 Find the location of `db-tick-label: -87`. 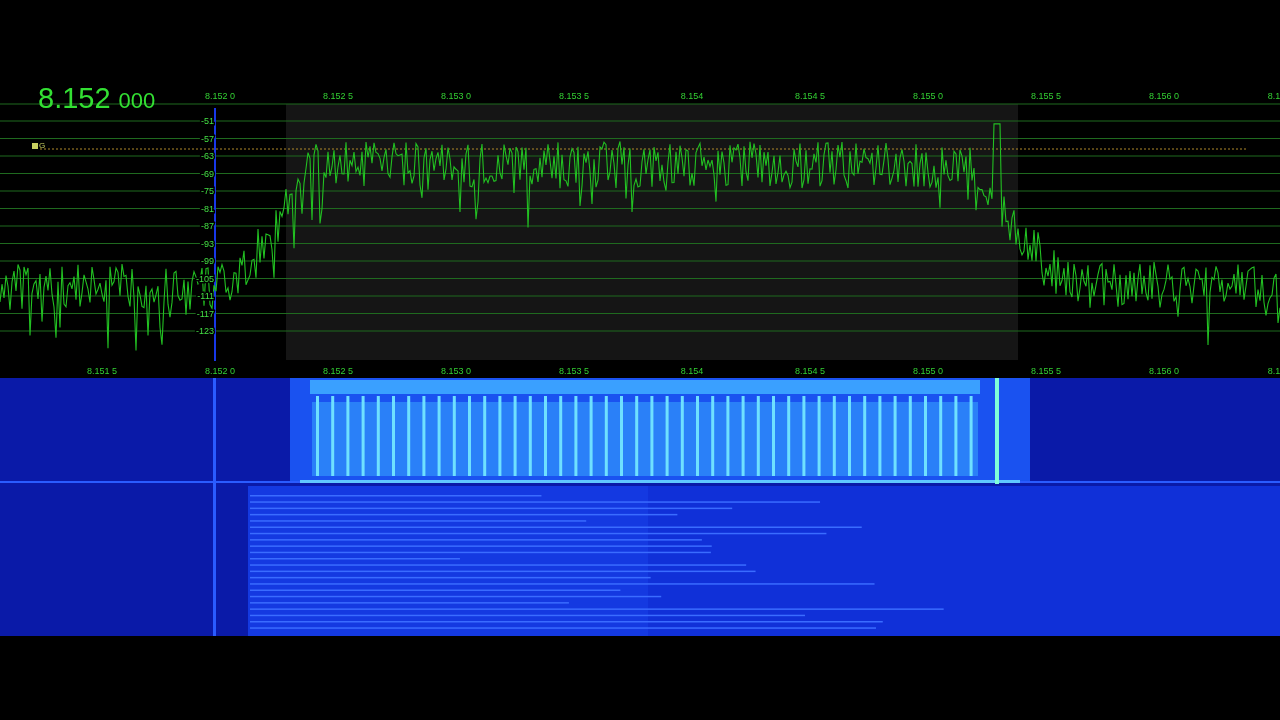

db-tick-label: -87 is located at coordinates (207, 226).